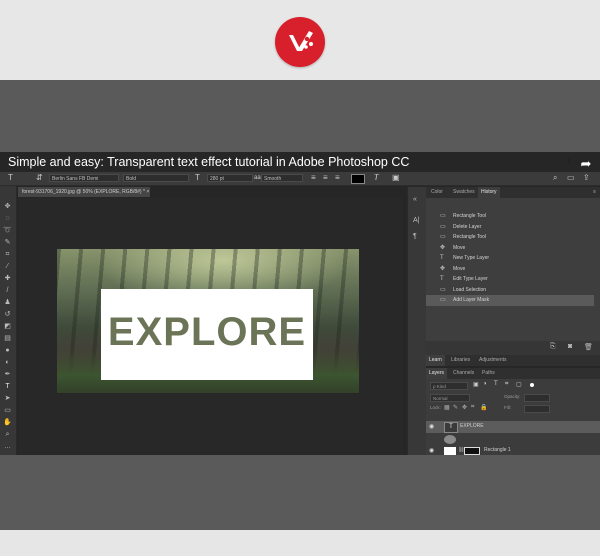  Describe the element at coordinates (571, 178) in the screenshot. I see `workspace-icon: ▭` at that location.